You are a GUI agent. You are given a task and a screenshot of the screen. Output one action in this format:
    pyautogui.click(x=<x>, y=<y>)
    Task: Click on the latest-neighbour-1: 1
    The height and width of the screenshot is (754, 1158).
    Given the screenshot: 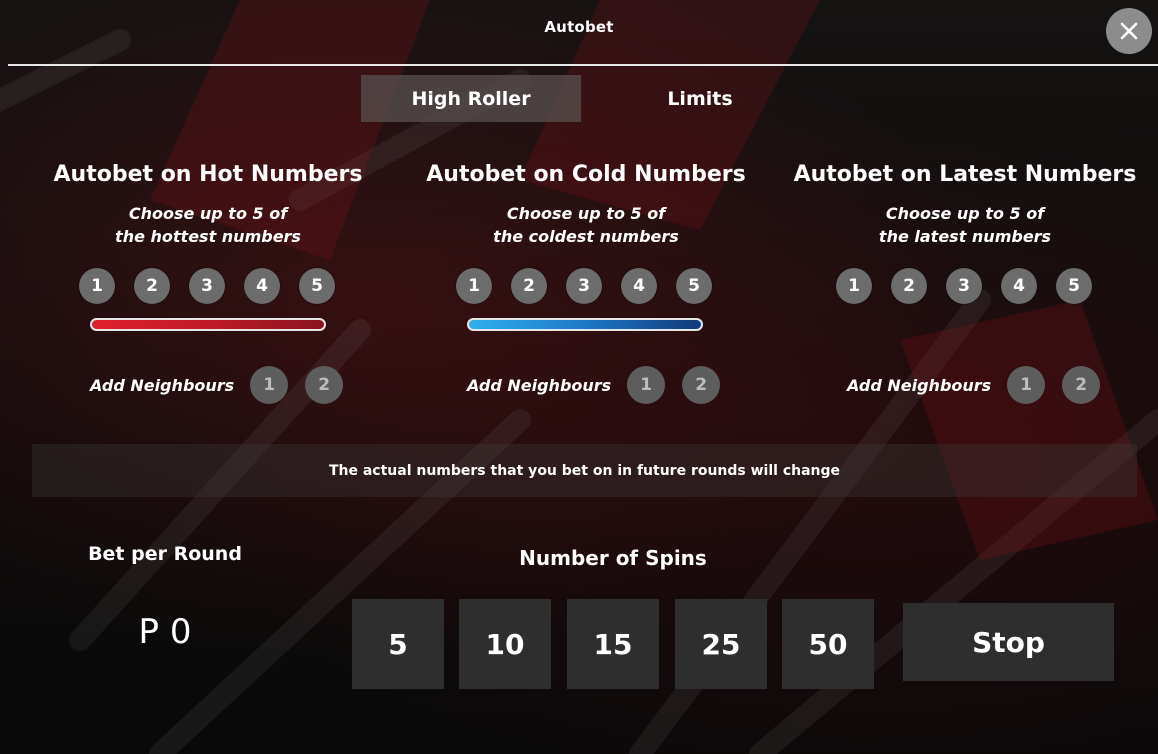 What is the action you would take?
    pyautogui.click(x=1026, y=385)
    